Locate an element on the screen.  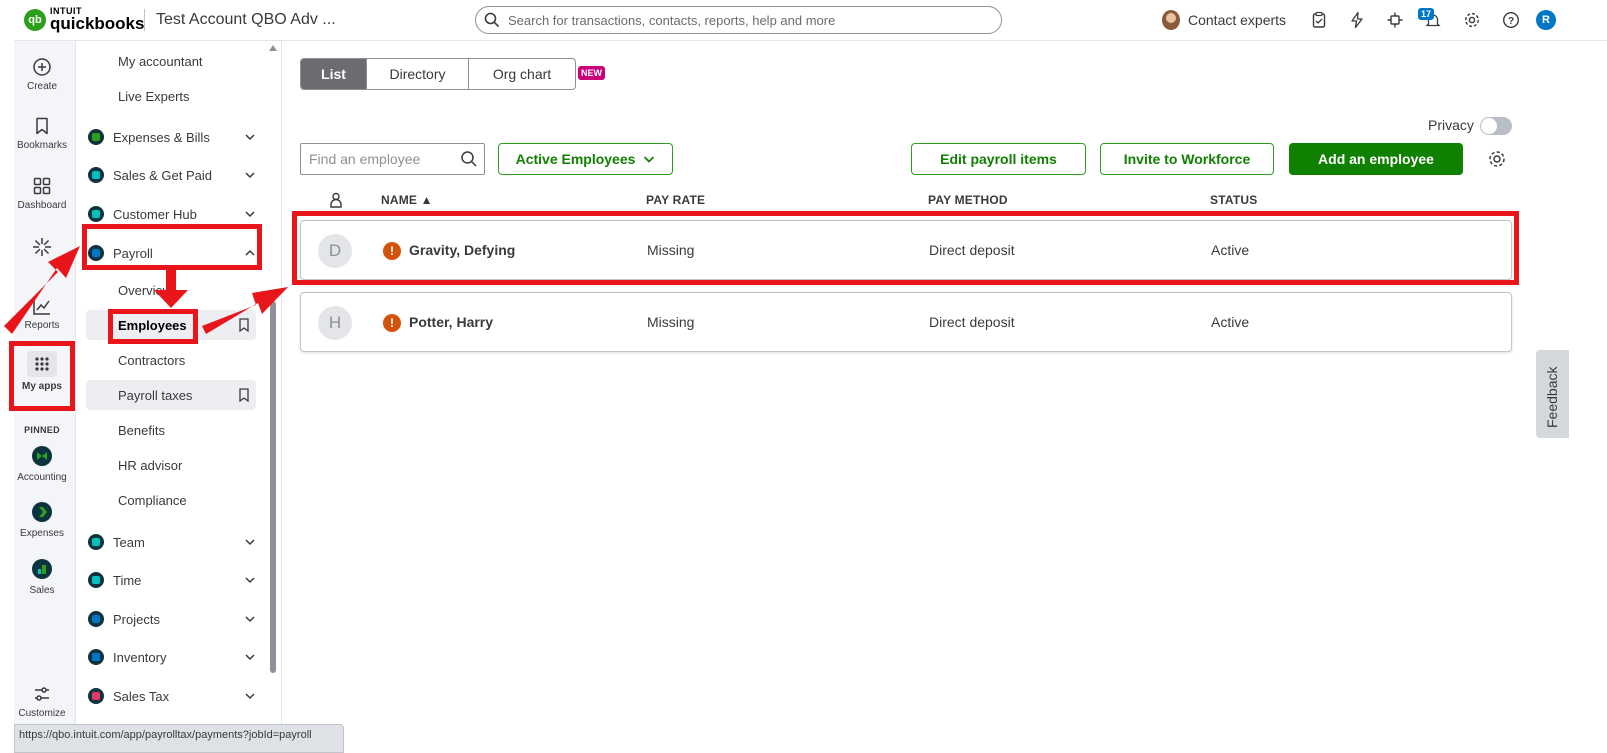
quickbooks-logo: qb INTUIT quickbooks is located at coordinates (84, 19).